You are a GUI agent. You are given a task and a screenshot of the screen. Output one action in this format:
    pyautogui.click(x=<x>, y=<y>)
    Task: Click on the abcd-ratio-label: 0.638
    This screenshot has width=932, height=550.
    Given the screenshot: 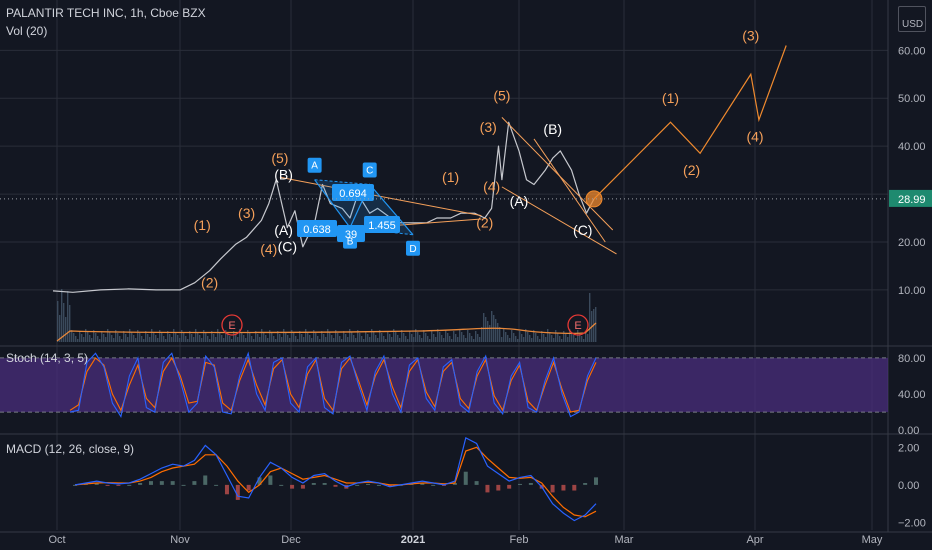 What is the action you would take?
    pyautogui.click(x=317, y=230)
    